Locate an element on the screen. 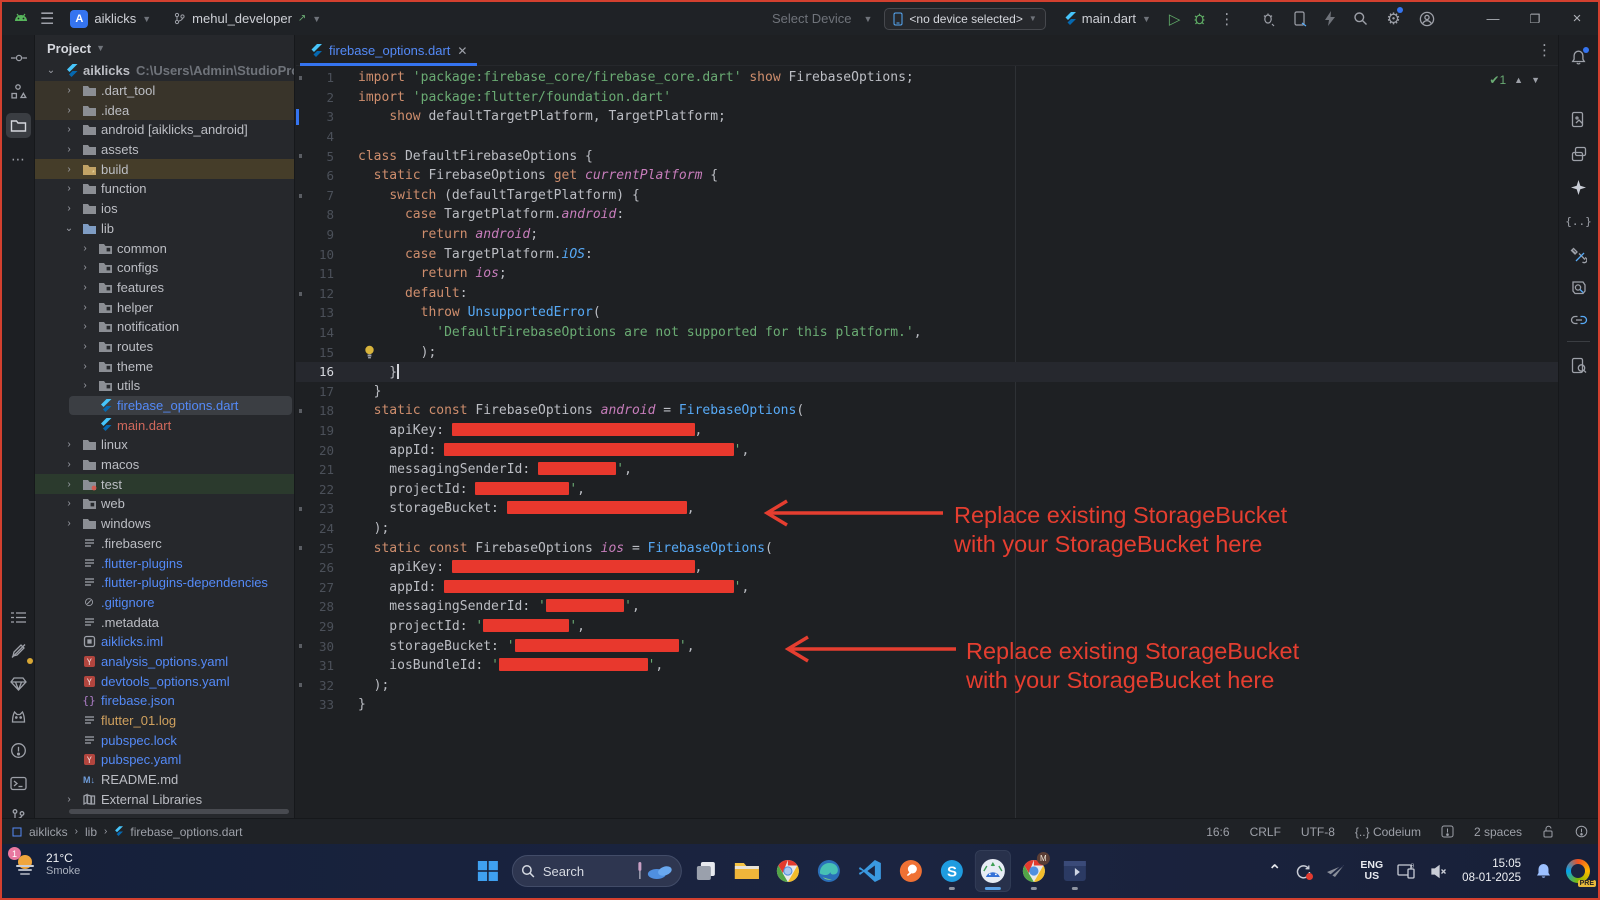  lock-open-icon is located at coordinates (1548, 831).